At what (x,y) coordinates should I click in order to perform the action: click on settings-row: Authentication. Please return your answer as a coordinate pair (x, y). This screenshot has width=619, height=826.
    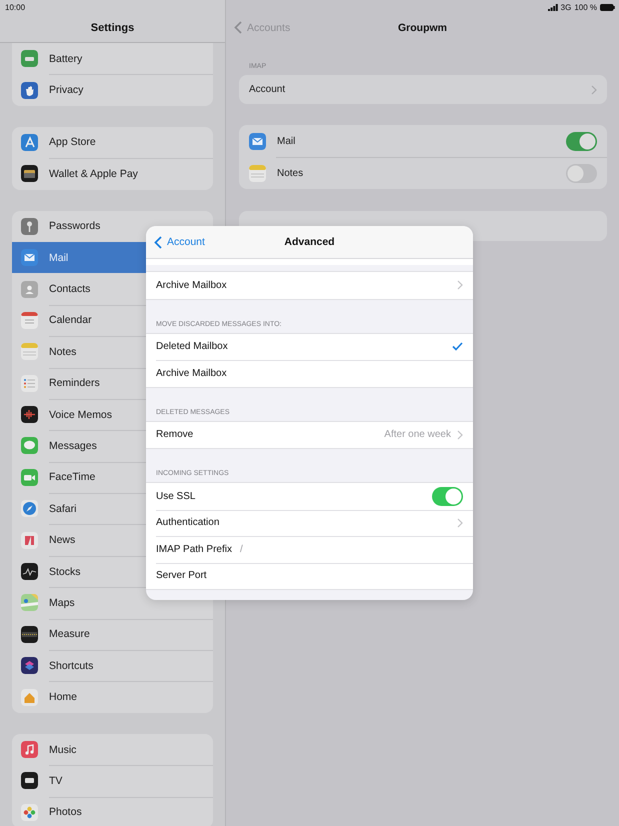
    Looking at the image, I should click on (309, 523).